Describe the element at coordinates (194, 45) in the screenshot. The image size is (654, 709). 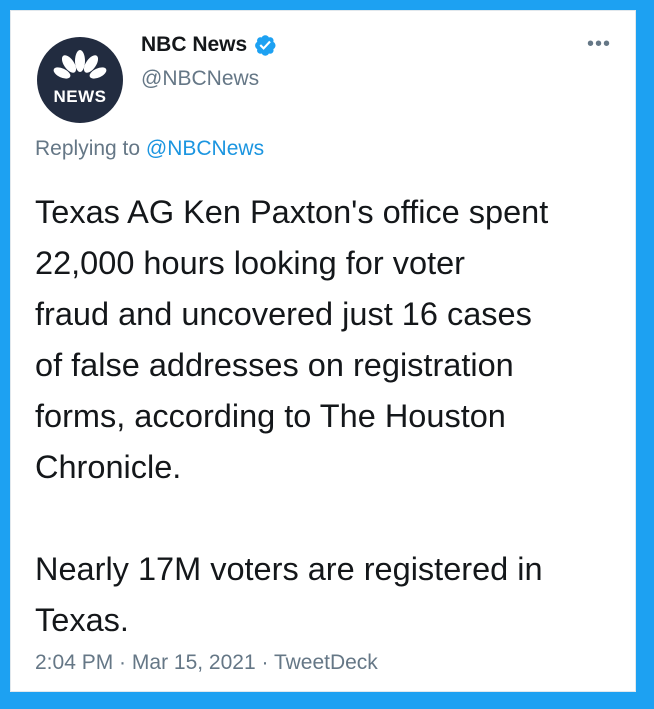
I see `author-display-name: NBC News` at that location.